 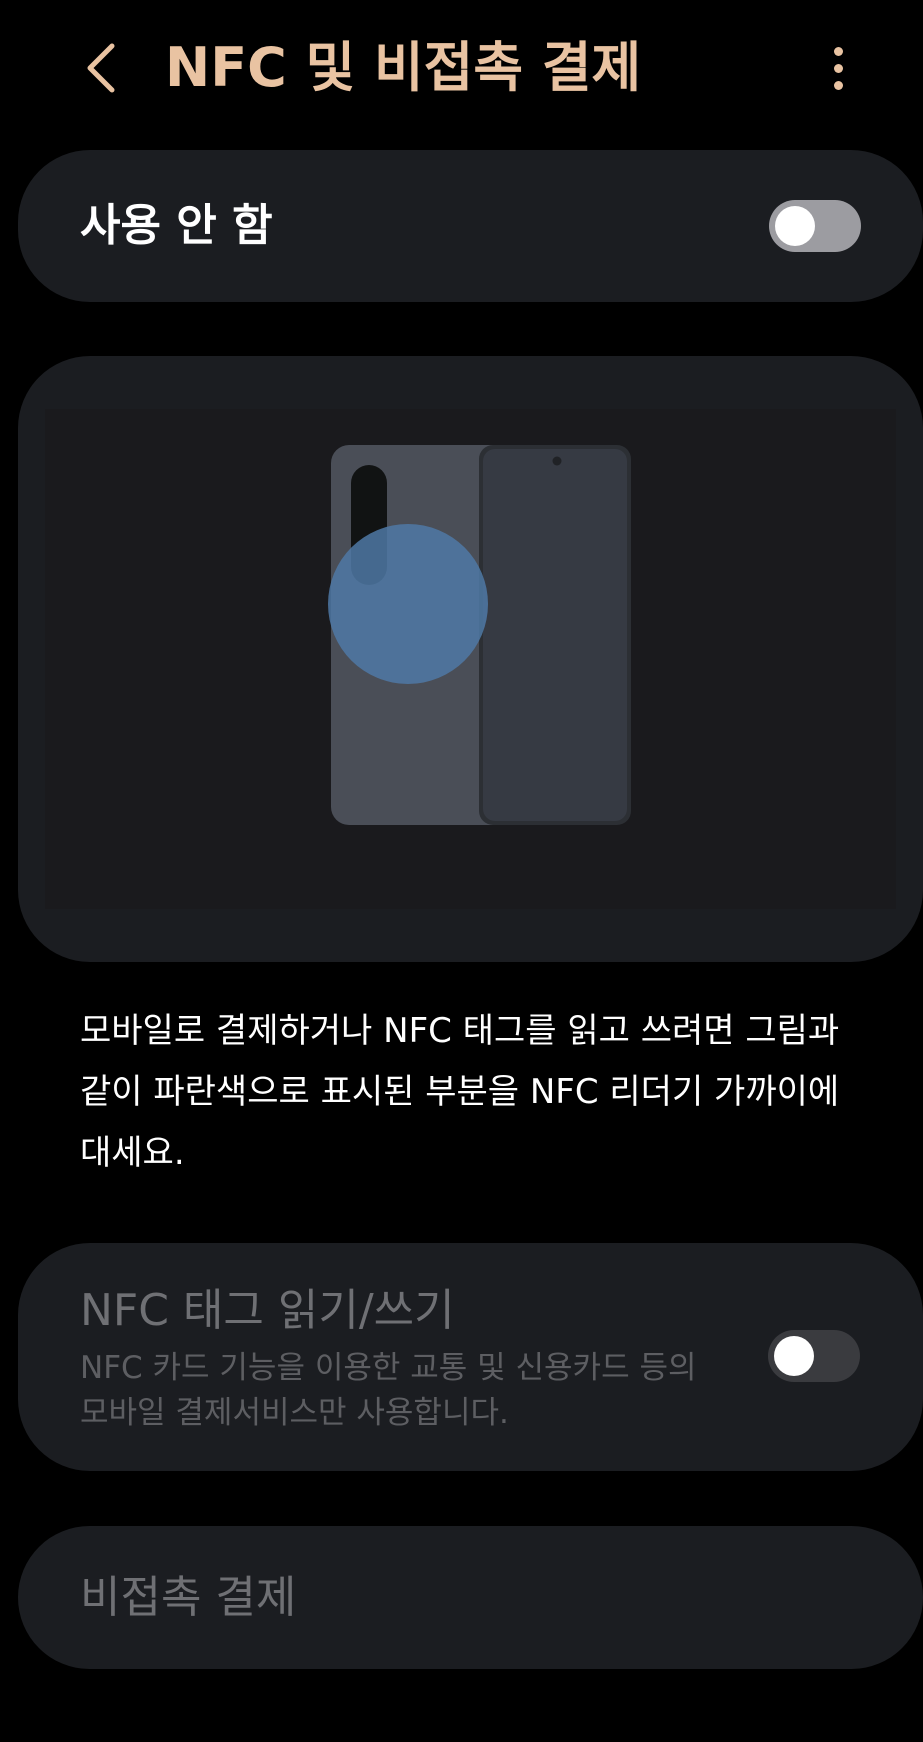 I want to click on phone-nfc-area-illustration, so click(x=479, y=635).